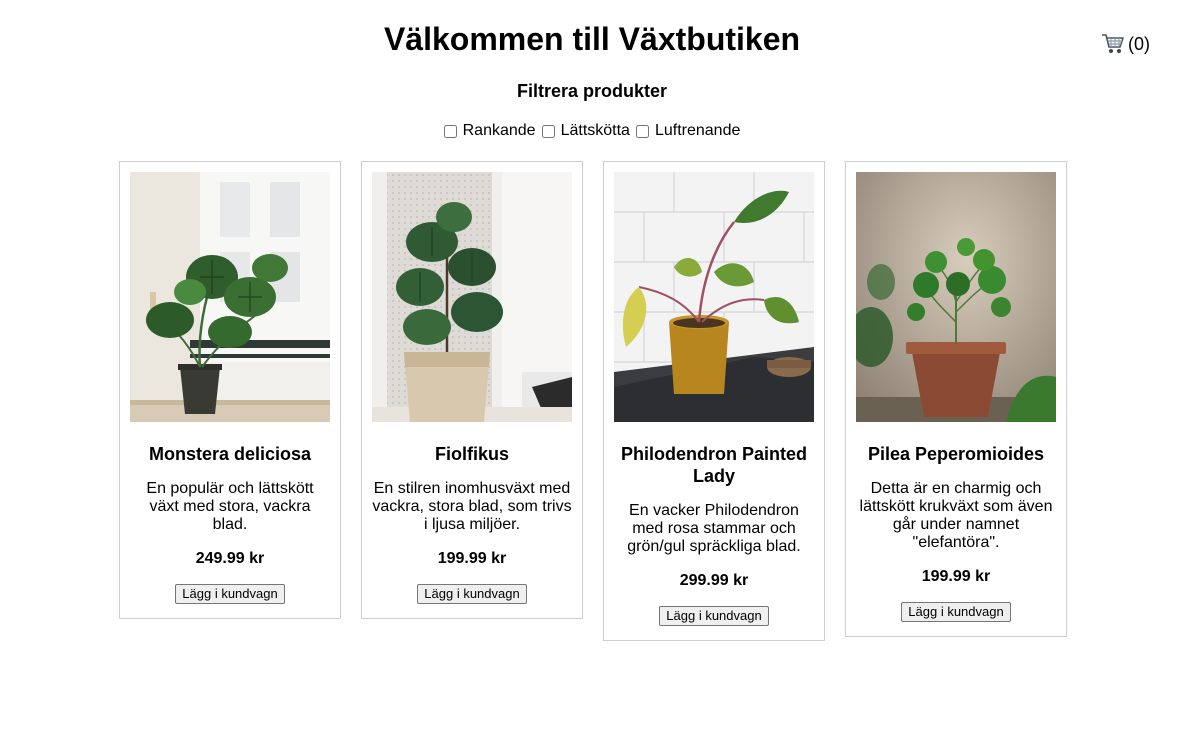 The width and height of the screenshot is (1184, 744). What do you see at coordinates (713, 465) in the screenshot?
I see `product-name: Philodendron Painted Lady` at bounding box center [713, 465].